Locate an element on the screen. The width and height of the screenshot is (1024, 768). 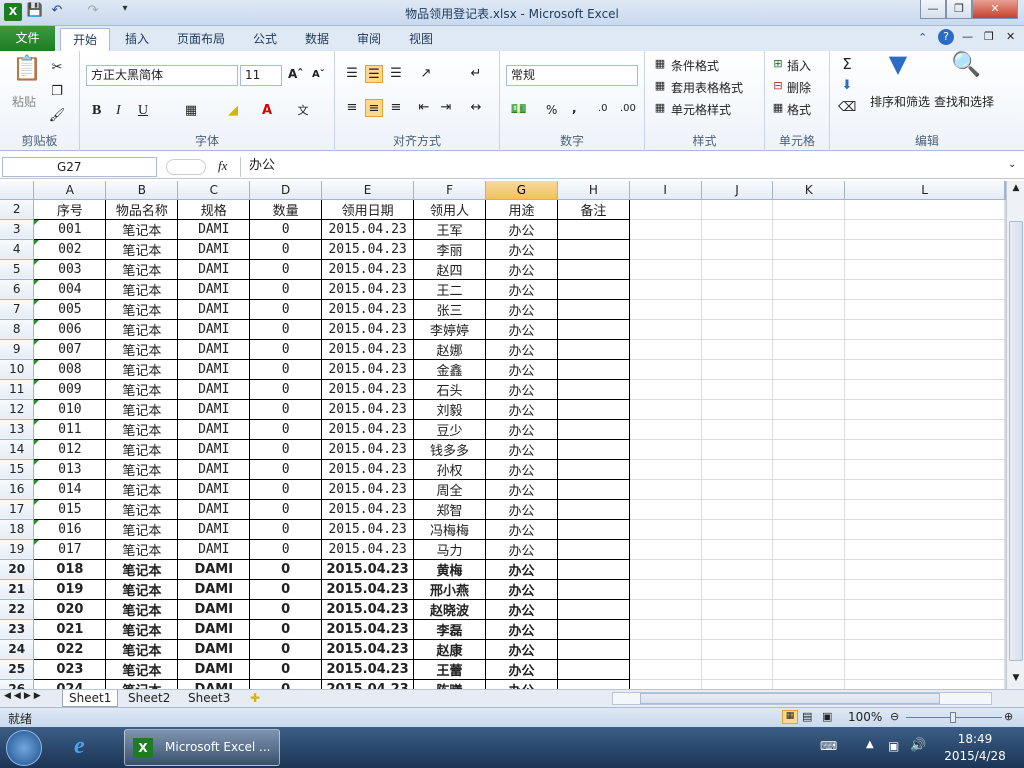
table-cell: 005 is located at coordinates (70, 309).